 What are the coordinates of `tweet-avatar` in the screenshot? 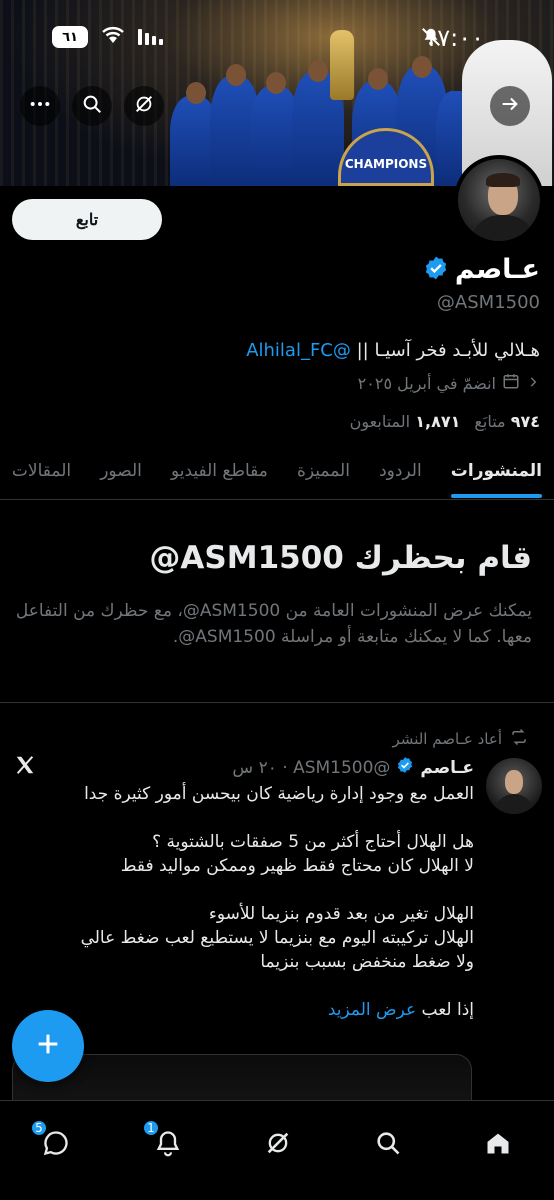 It's located at (514, 786).